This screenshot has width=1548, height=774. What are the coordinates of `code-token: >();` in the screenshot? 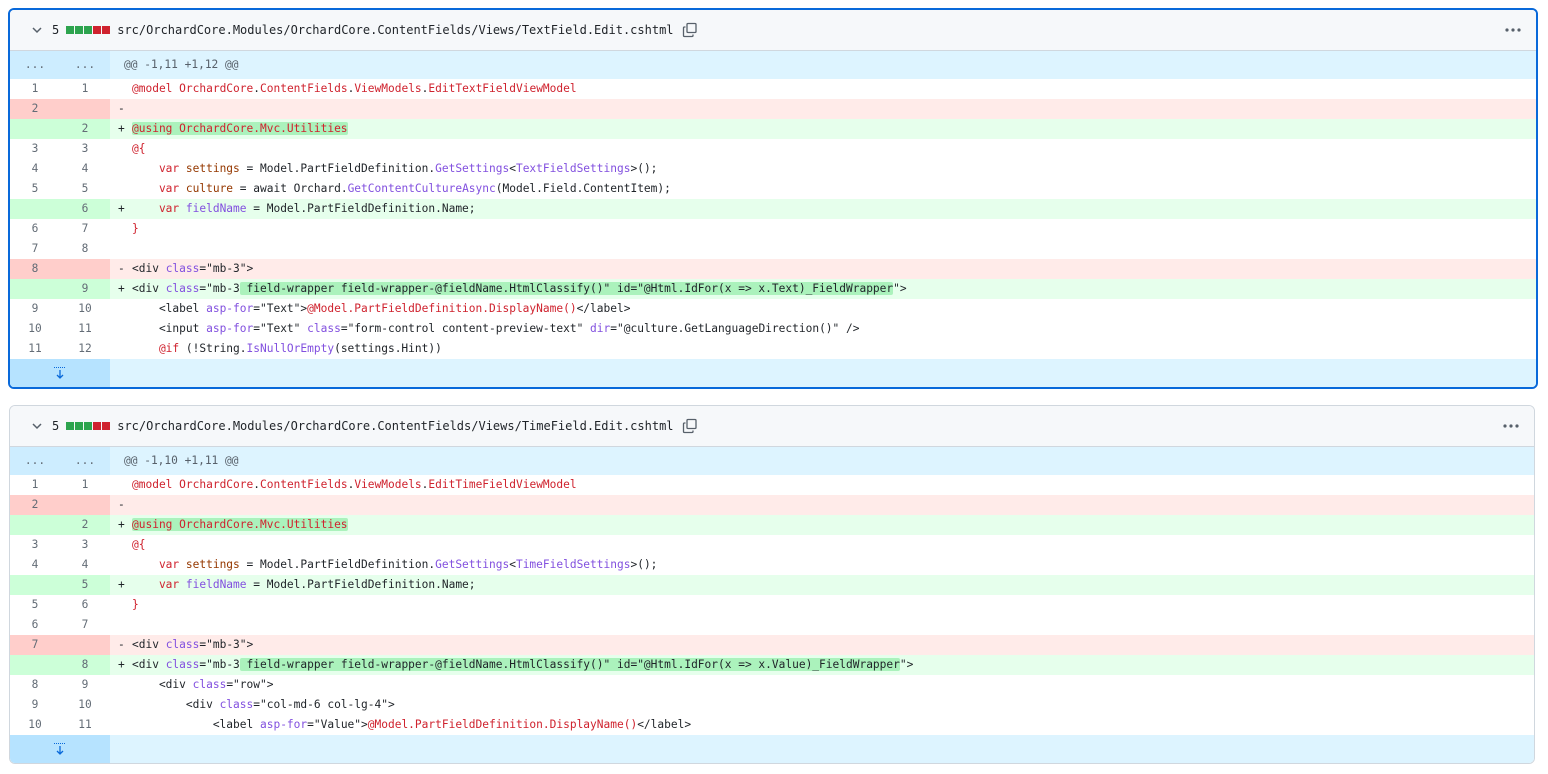 It's located at (644, 168).